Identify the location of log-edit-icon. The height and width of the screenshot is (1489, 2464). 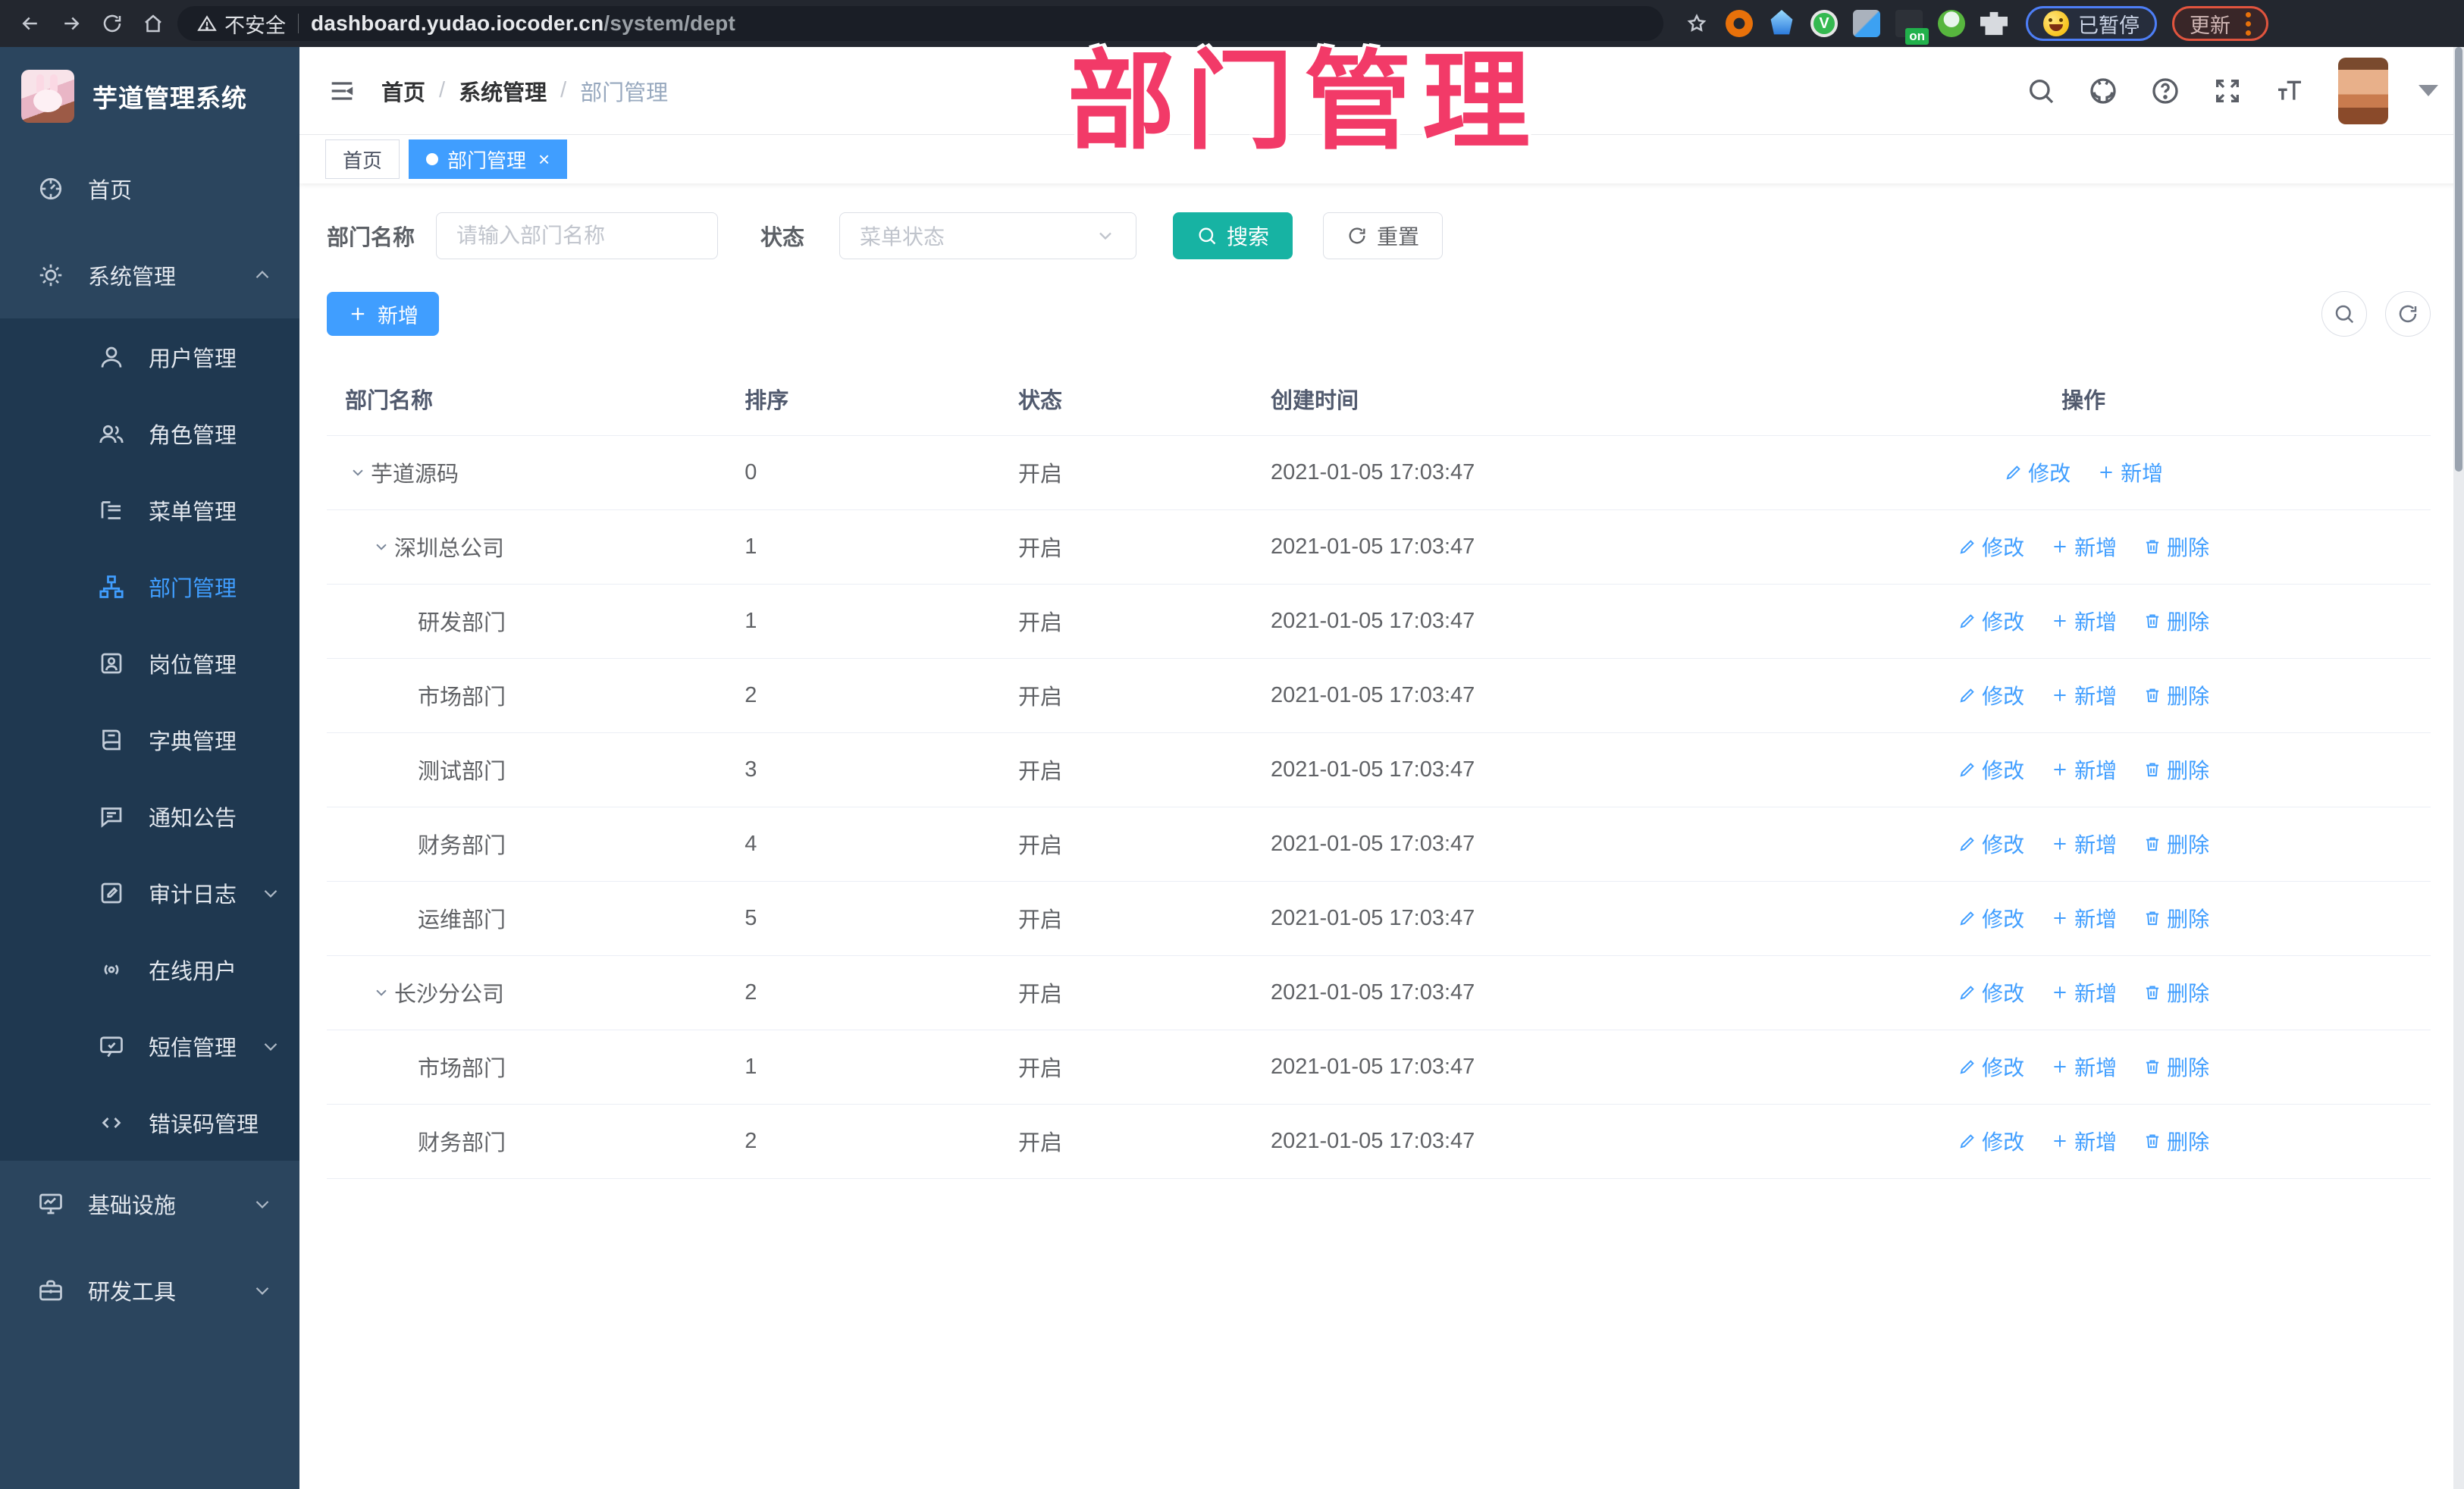
(111, 894).